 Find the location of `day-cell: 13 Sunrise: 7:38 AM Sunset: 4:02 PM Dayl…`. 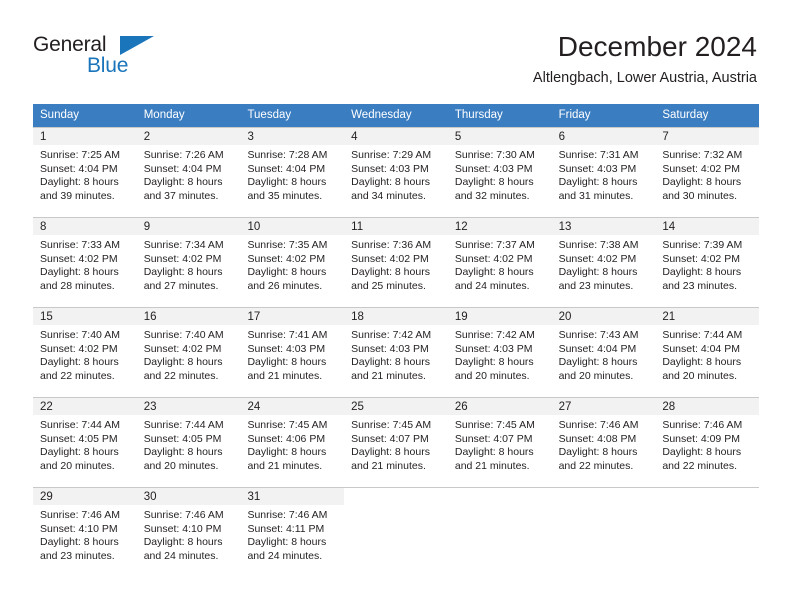

day-cell: 13 Sunrise: 7:38 AM Sunset: 4:02 PM Dayl… is located at coordinates (603, 262).